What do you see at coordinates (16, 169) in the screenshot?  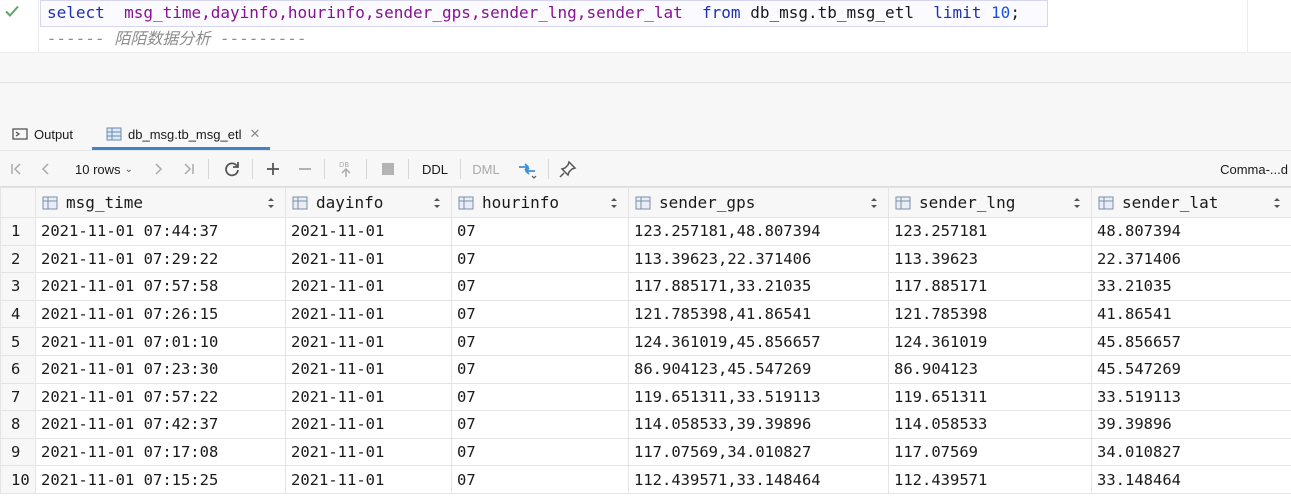 I see `first-page-button` at bounding box center [16, 169].